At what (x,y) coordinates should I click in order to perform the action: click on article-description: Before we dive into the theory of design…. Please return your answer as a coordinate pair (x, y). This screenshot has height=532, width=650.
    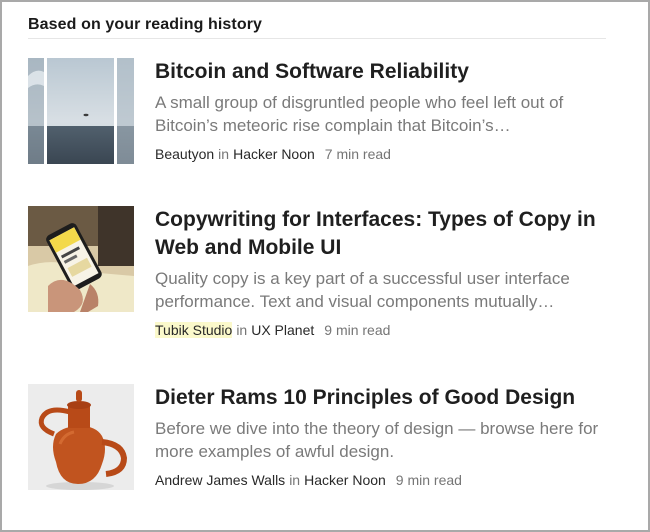
    Looking at the image, I should click on (381, 440).